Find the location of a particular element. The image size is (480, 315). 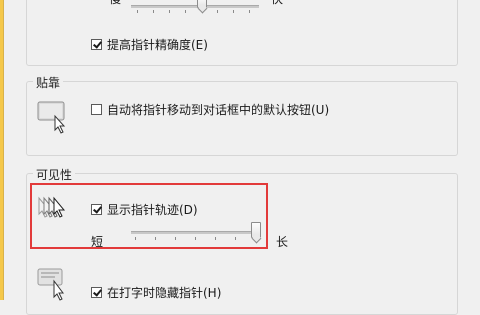

speed-slow-label: 慢 is located at coordinates (115, 3).